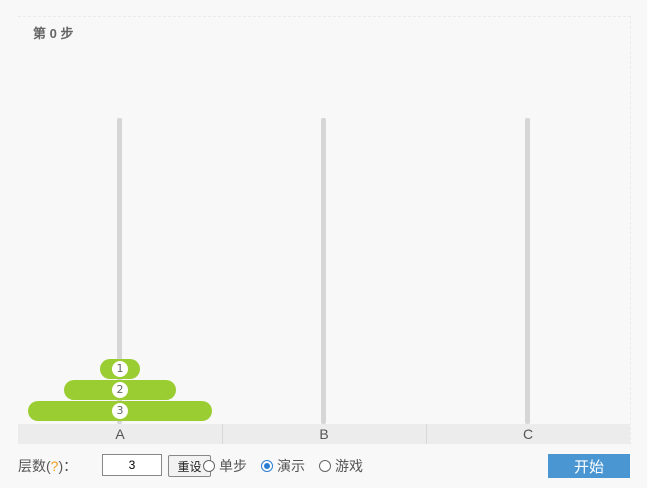 The height and width of the screenshot is (488, 647). What do you see at coordinates (528, 434) in the screenshot?
I see `peg-label-c: C` at bounding box center [528, 434].